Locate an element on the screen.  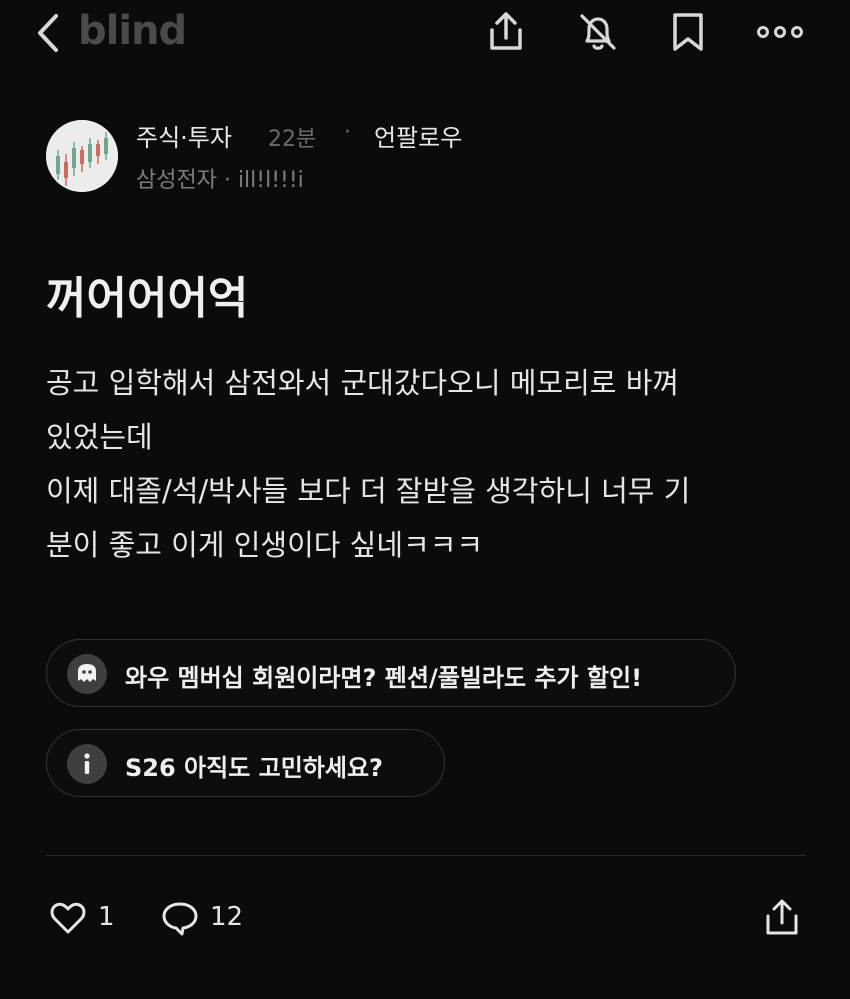
back-icon is located at coordinates (48, 33).